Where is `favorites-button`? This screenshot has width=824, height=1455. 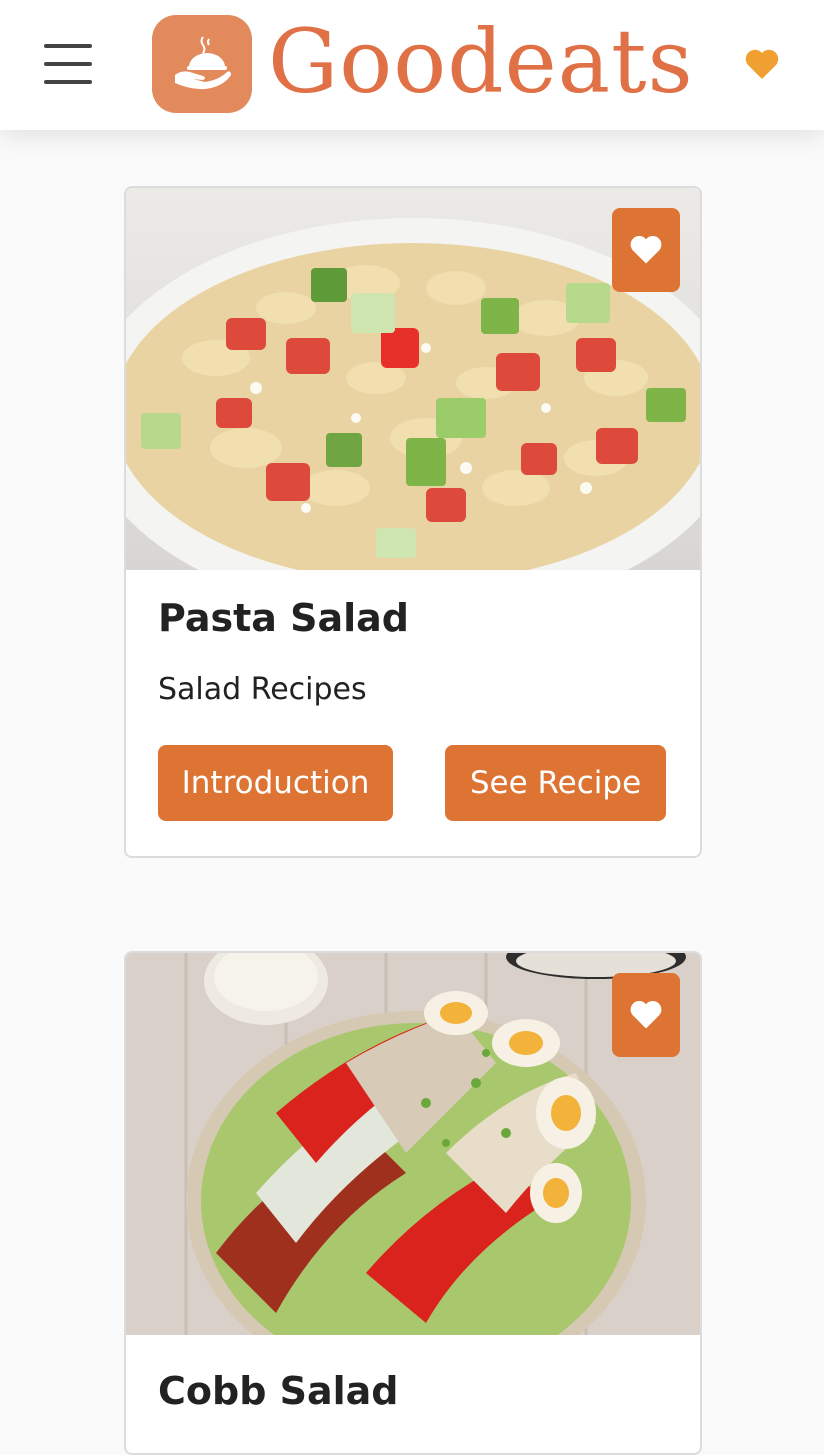 favorites-button is located at coordinates (762, 64).